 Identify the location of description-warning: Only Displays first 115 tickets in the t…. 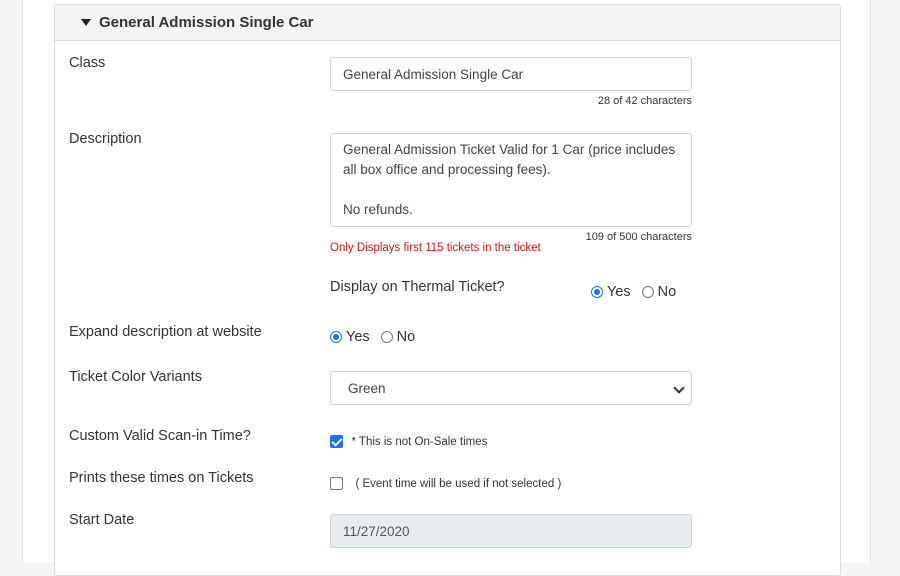
(435, 248).